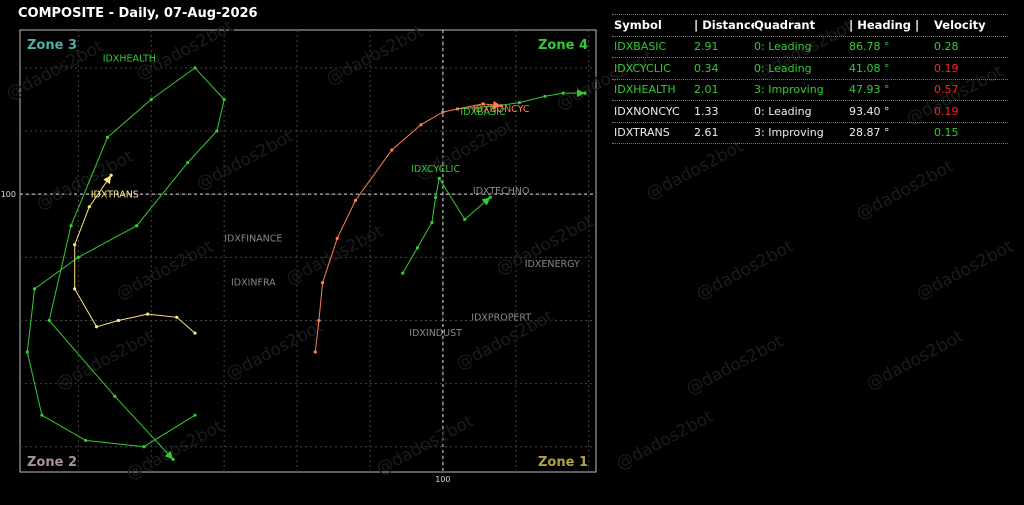 This screenshot has height=505, width=1024. I want to click on table-row: IDXBASIC 2.91 0: Leading 86.78 ° 0.28, so click(810, 47).